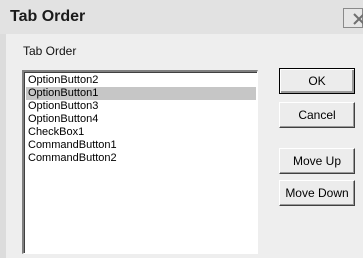 This screenshot has width=363, height=258. What do you see at coordinates (141, 145) in the screenshot?
I see `list-item: CommandButton1` at bounding box center [141, 145].